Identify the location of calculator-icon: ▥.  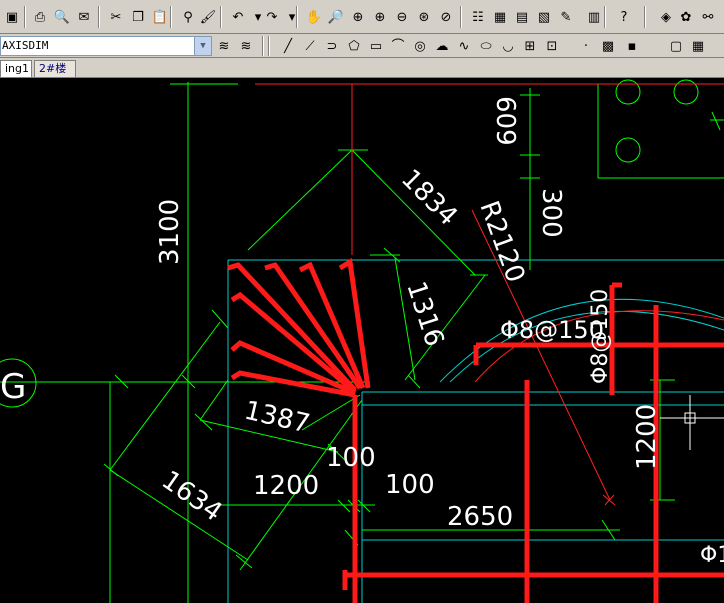
(594, 17).